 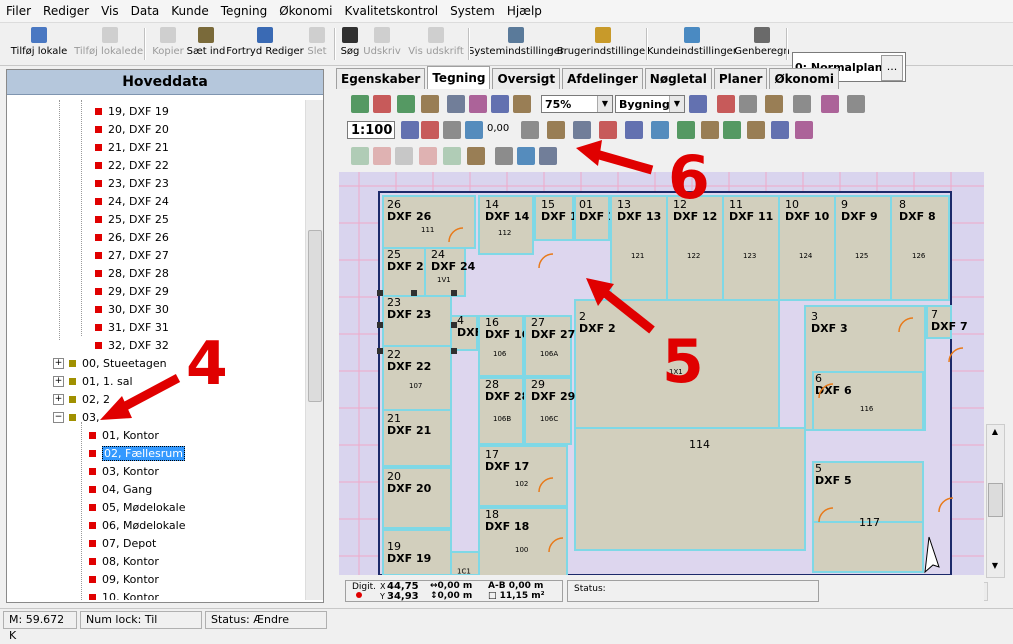 I want to click on callout-6: 6, so click(x=689, y=178).